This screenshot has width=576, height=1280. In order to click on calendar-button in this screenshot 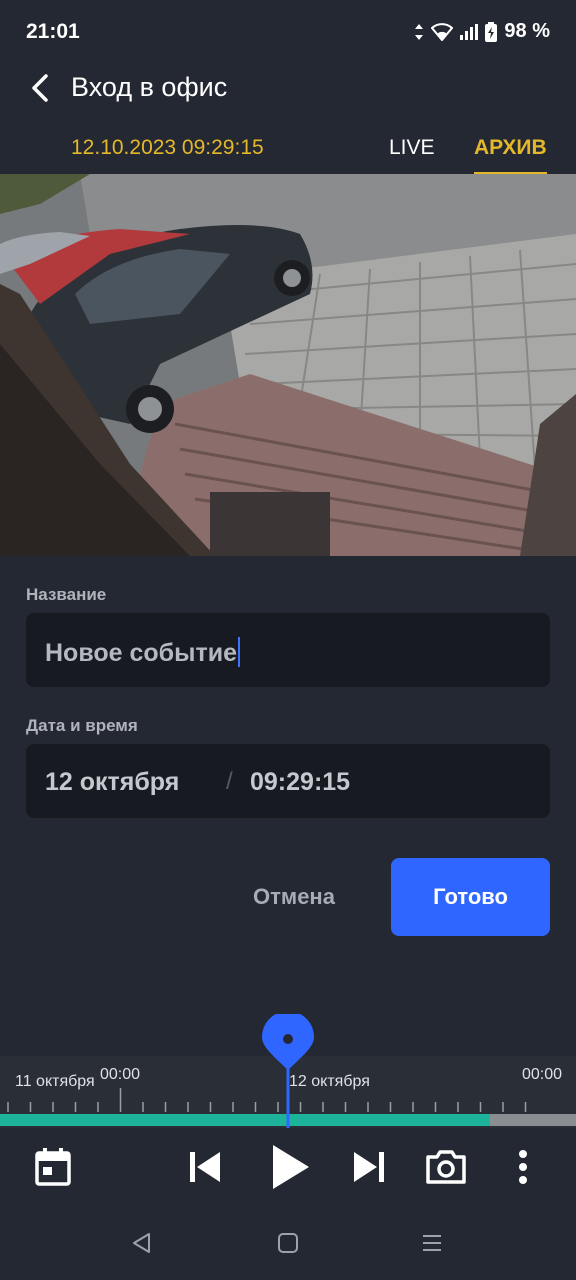, I will do `click(53, 1169)`.